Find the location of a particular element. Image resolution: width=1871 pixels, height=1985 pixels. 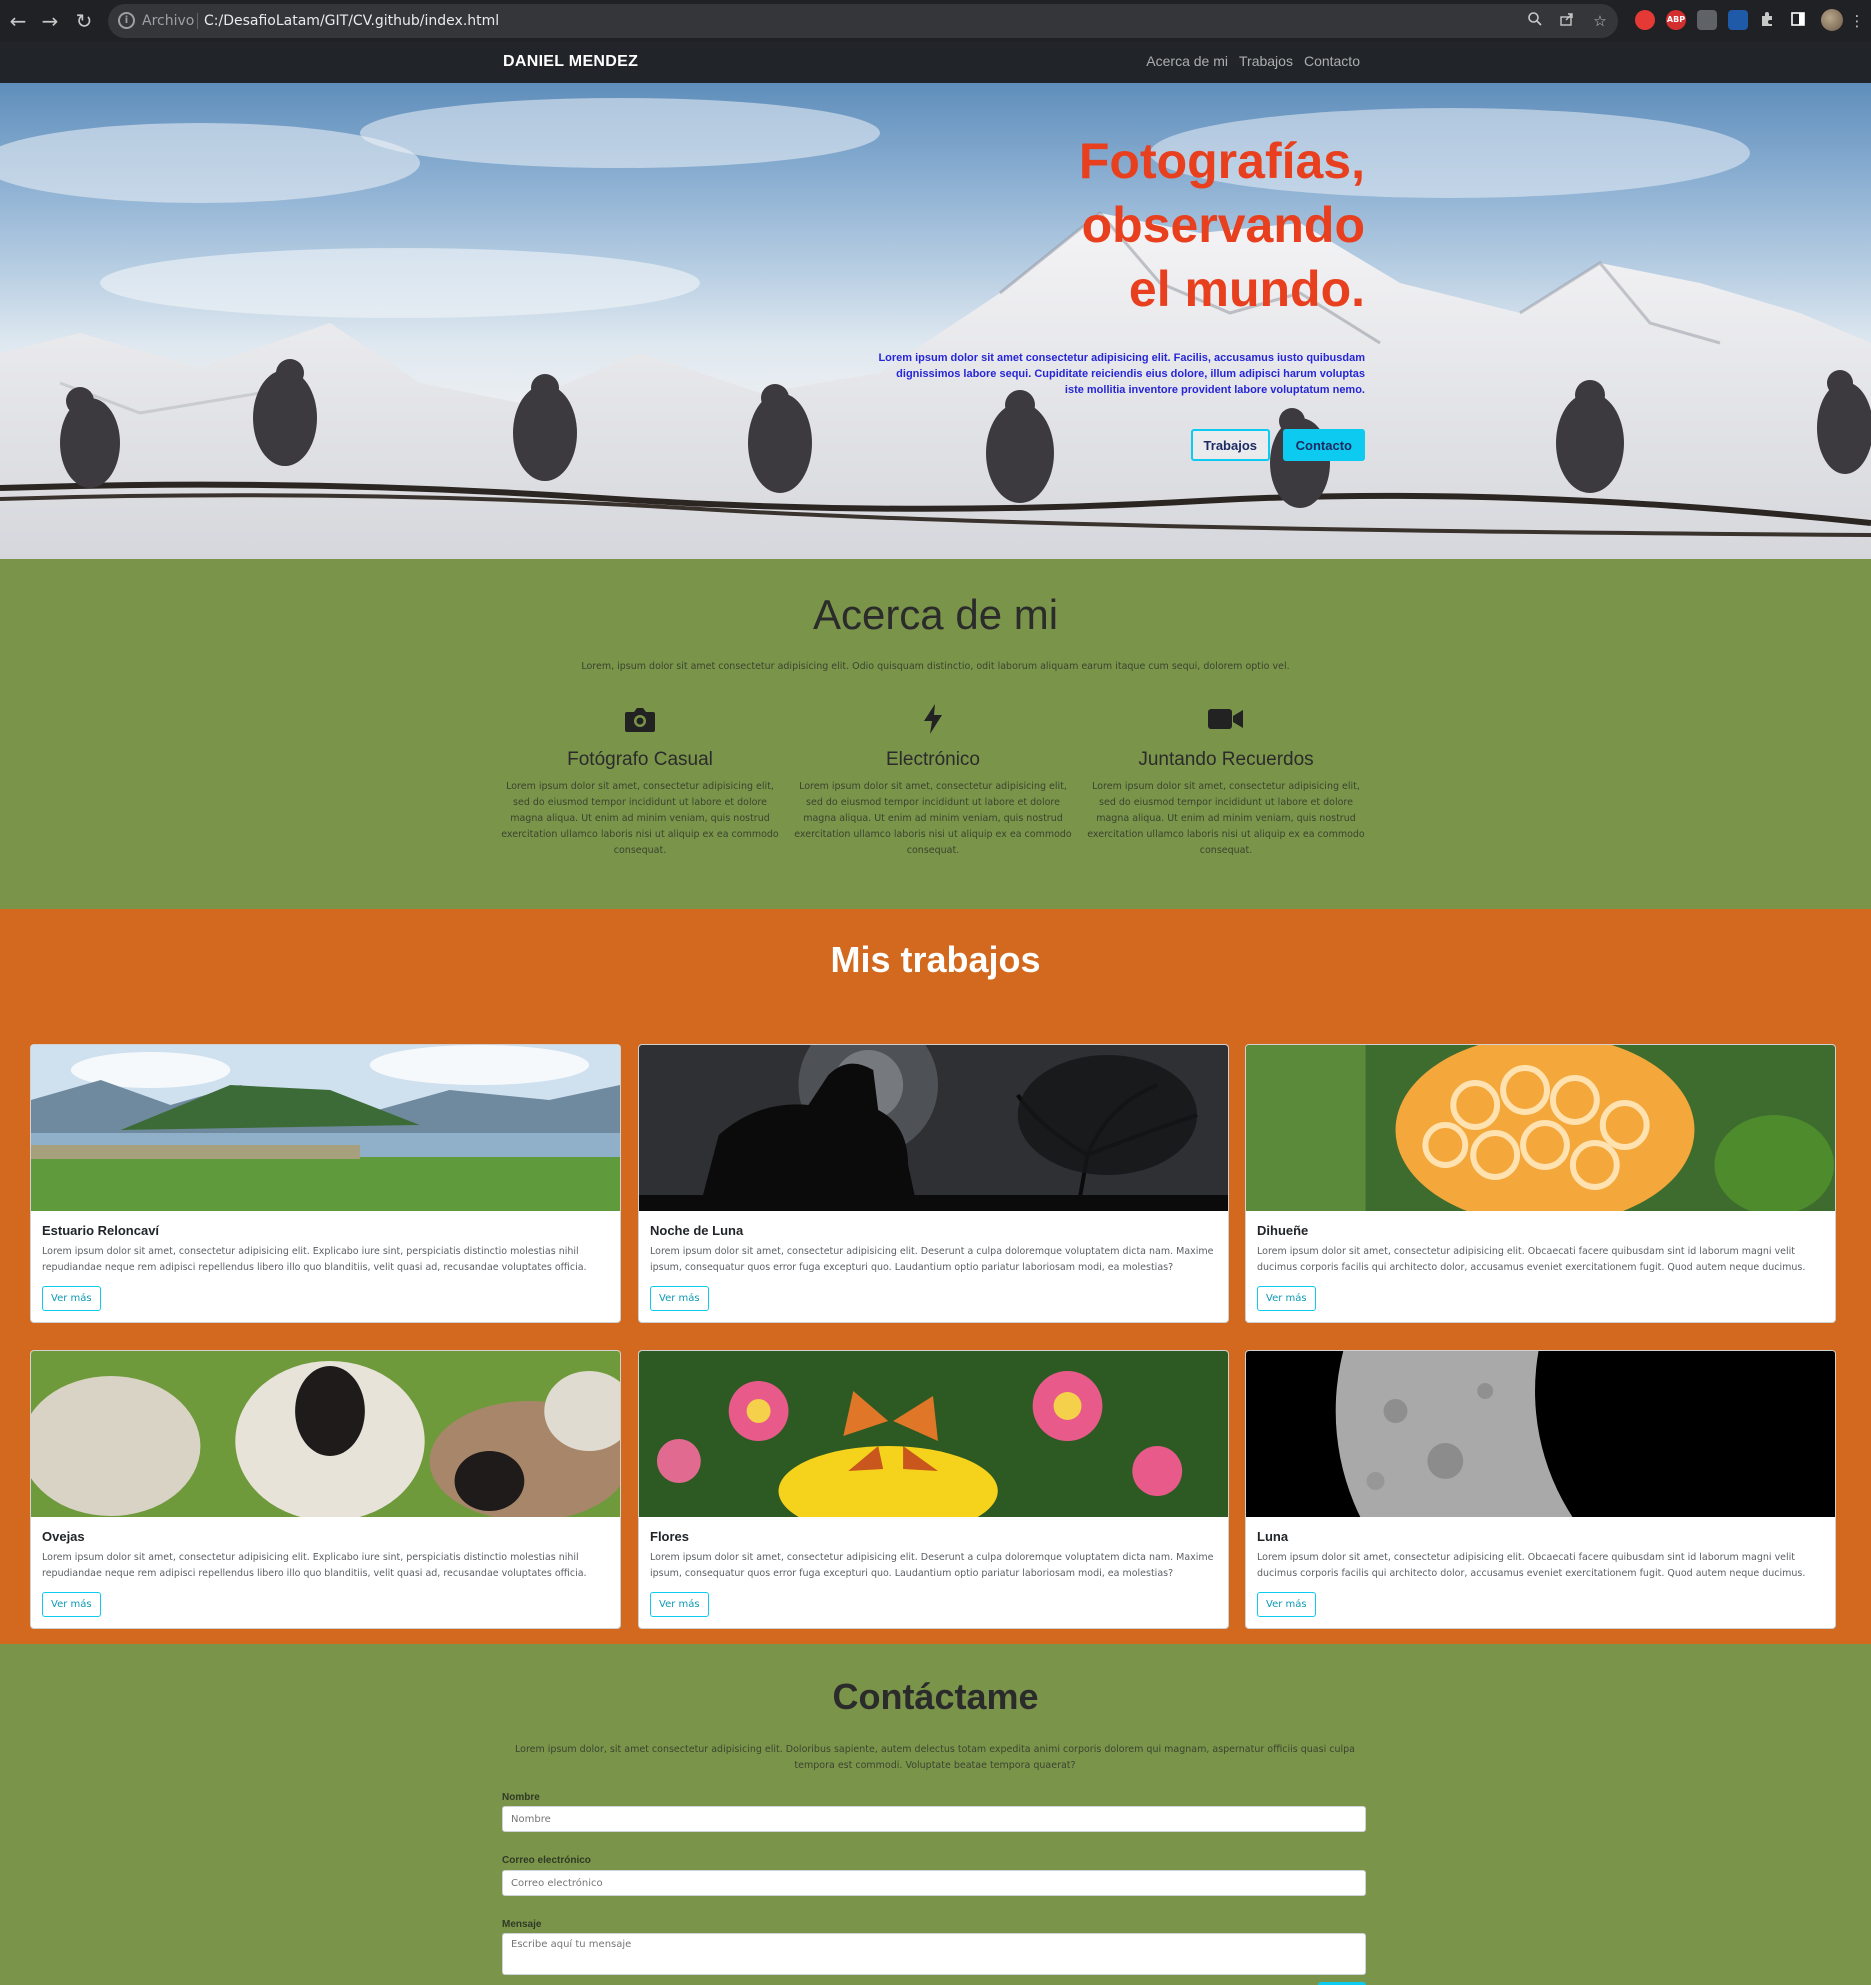

work-card-title: Dihueñe is located at coordinates (1283, 1230).